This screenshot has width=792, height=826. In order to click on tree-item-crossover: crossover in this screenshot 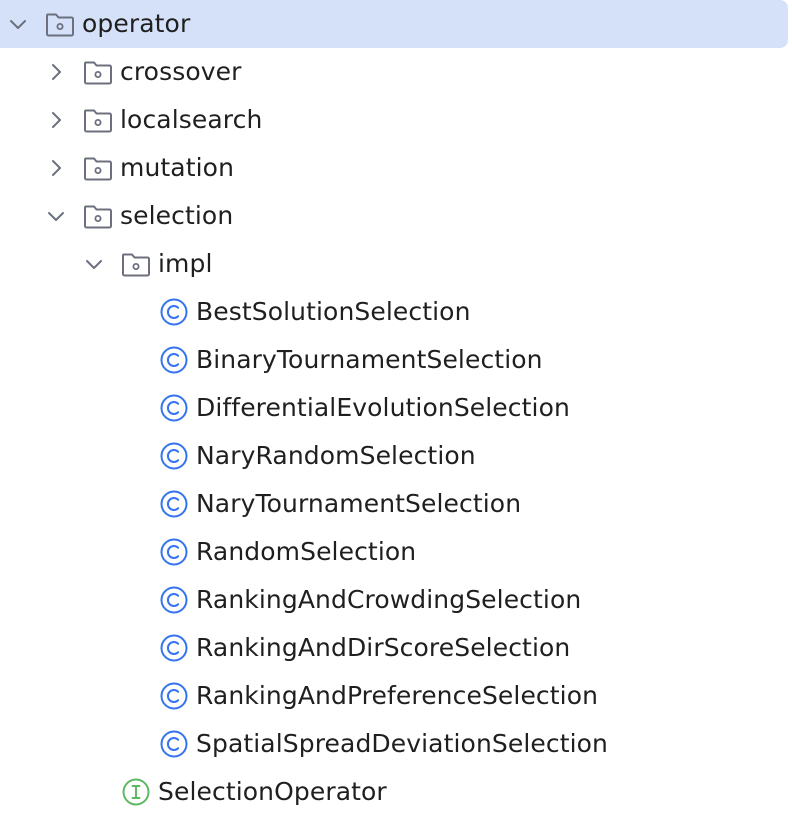, I will do `click(394, 72)`.